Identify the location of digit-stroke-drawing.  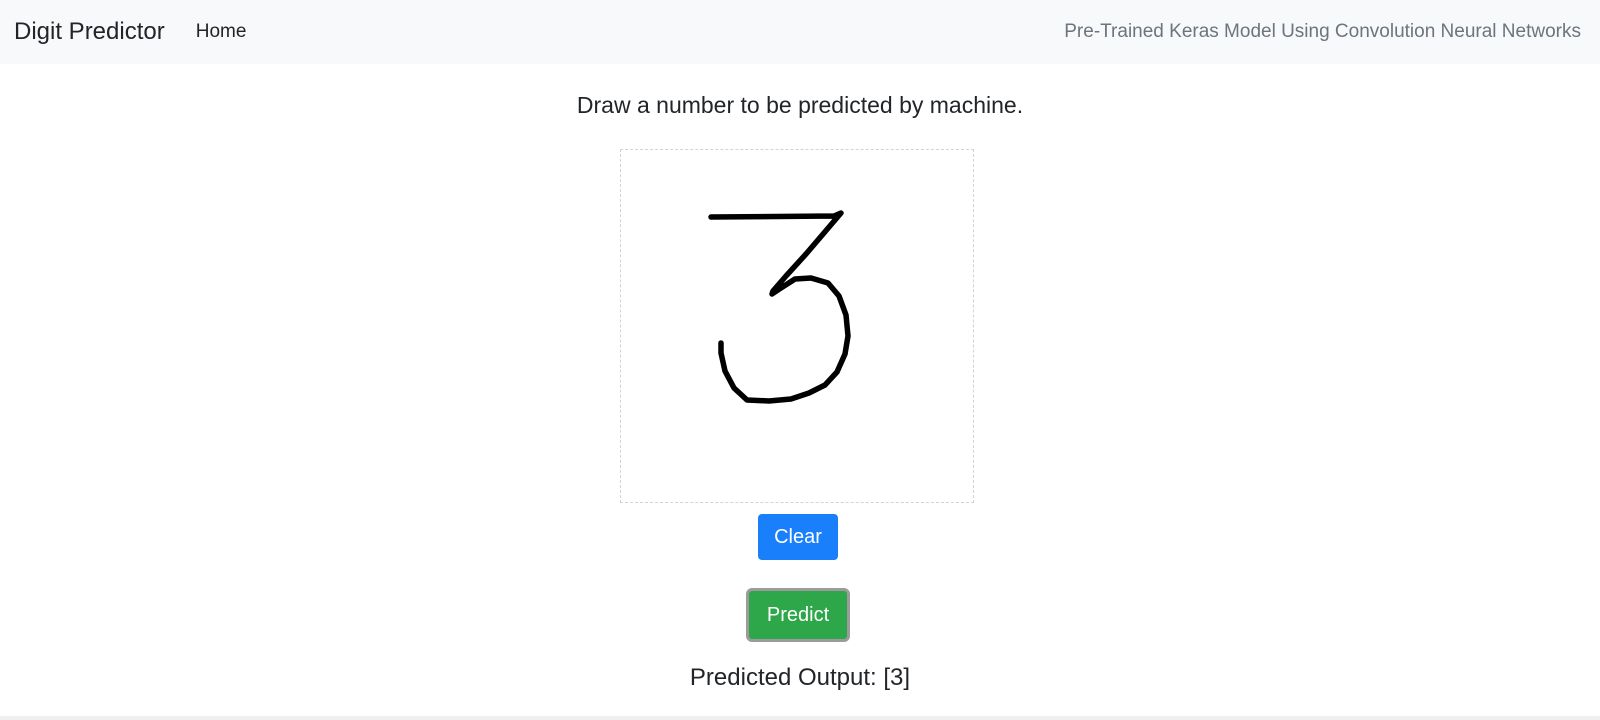
(779, 307).